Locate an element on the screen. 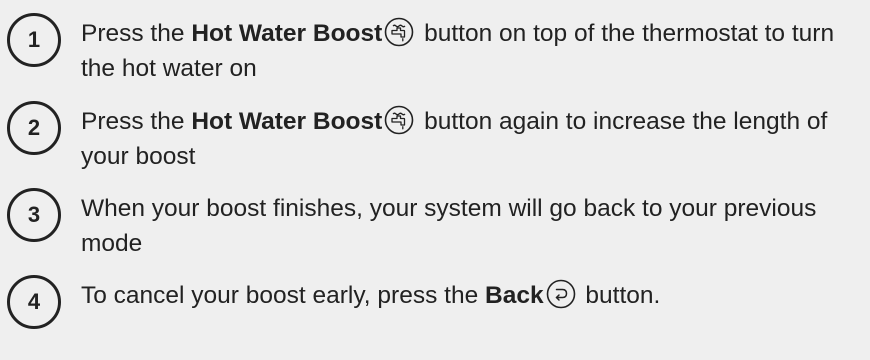 Image resolution: width=870 pixels, height=360 pixels. step-number: 2 is located at coordinates (34, 127).